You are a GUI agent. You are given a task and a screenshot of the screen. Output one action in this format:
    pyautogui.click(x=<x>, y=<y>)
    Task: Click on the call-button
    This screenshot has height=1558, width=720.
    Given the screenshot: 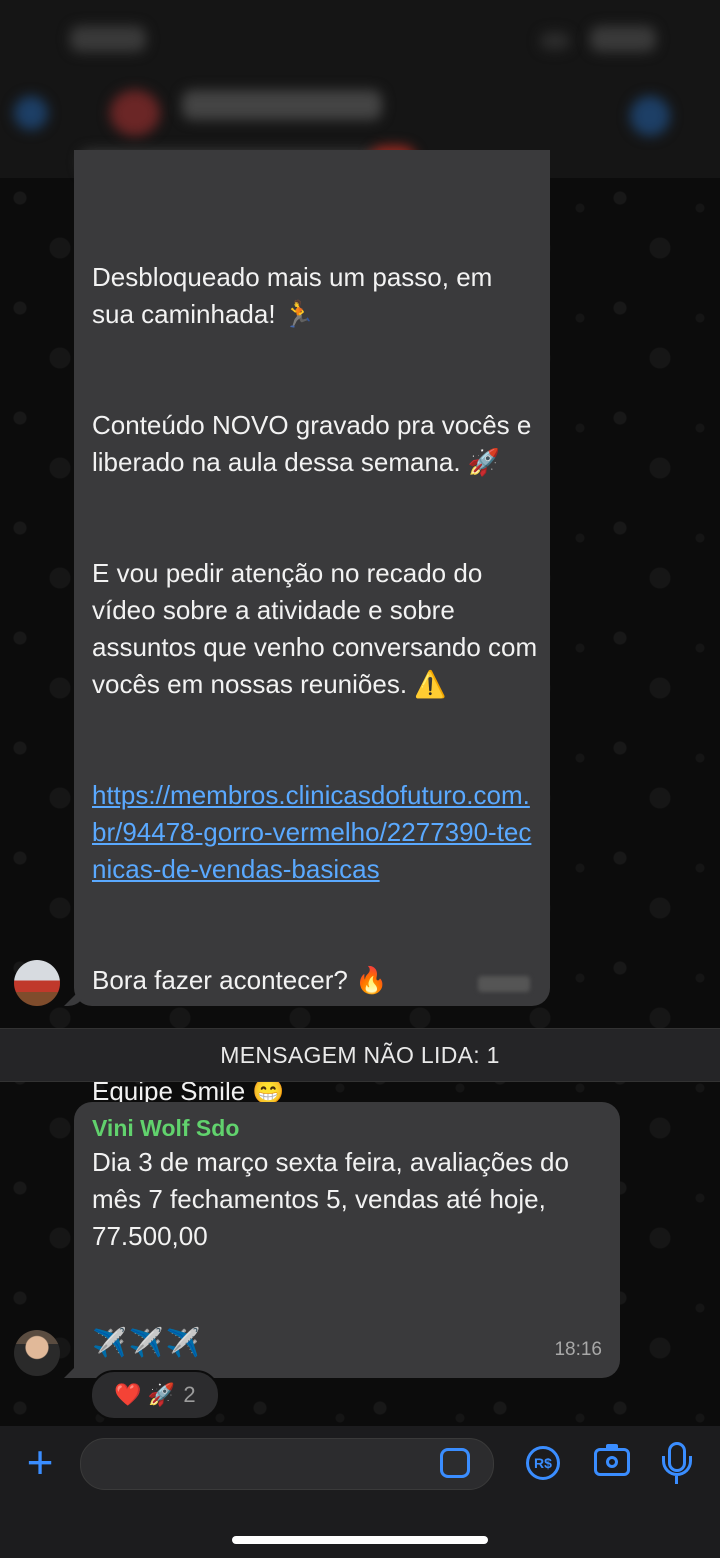 What is the action you would take?
    pyautogui.click(x=650, y=116)
    